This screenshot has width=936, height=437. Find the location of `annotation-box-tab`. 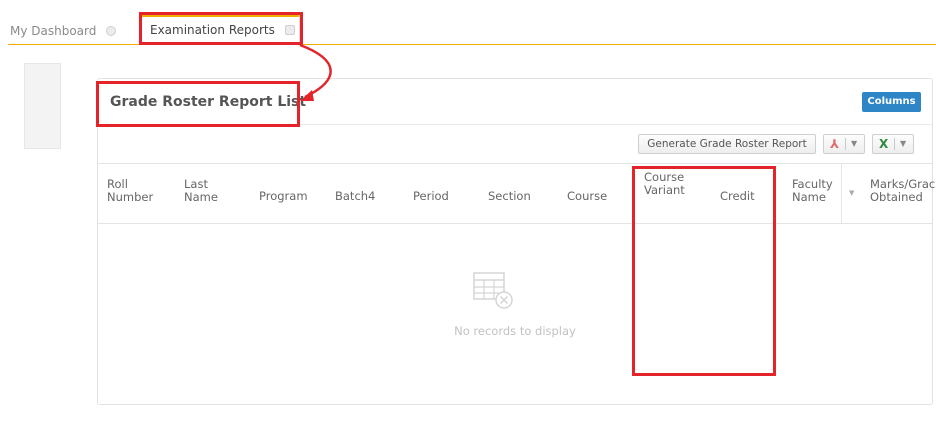

annotation-box-tab is located at coordinates (221, 28).